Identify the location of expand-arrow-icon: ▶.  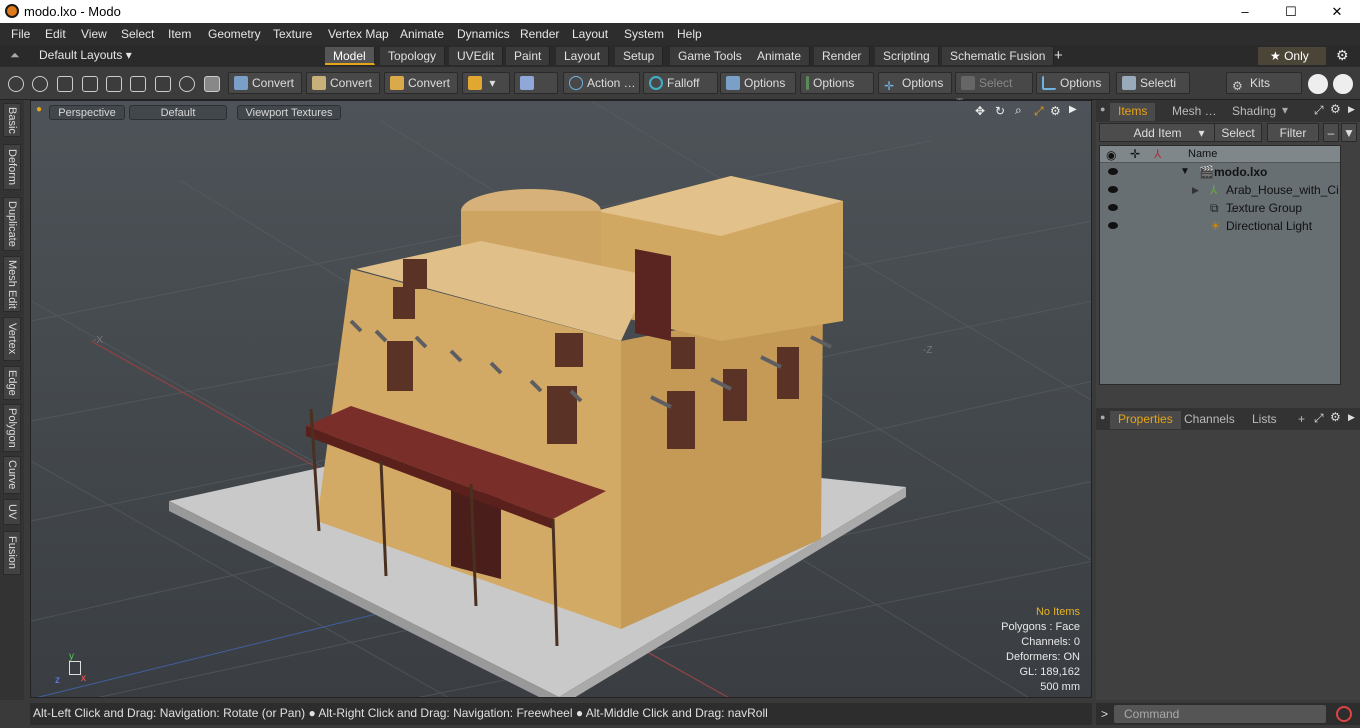
(1195, 190).